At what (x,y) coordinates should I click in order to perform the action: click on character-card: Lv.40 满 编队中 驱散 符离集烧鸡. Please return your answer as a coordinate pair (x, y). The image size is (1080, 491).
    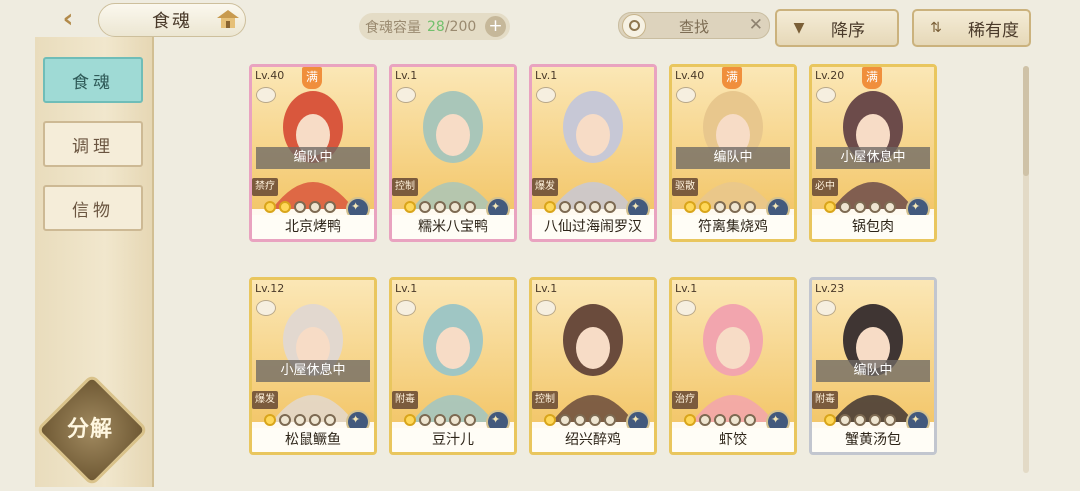
    Looking at the image, I should click on (733, 153).